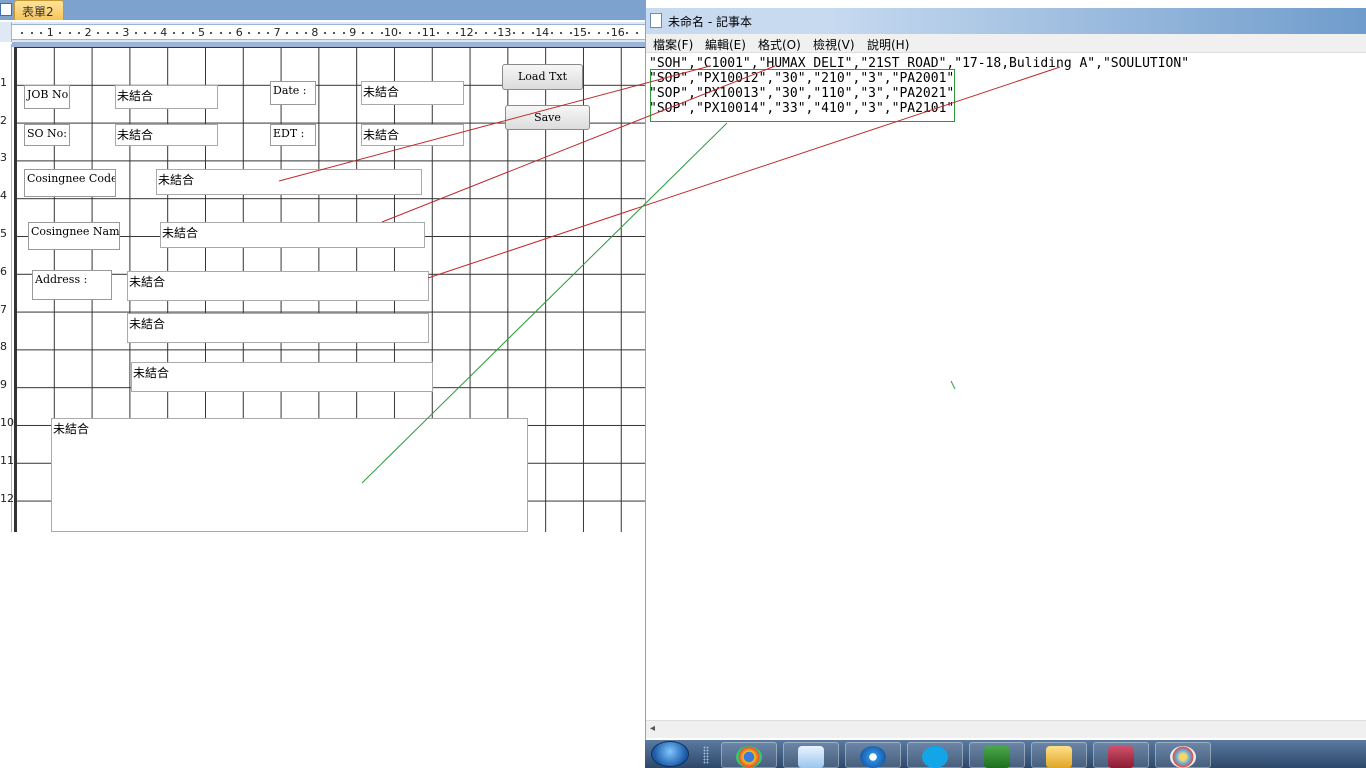  I want to click on vertical-ruler-number: 1, so click(3, 82).